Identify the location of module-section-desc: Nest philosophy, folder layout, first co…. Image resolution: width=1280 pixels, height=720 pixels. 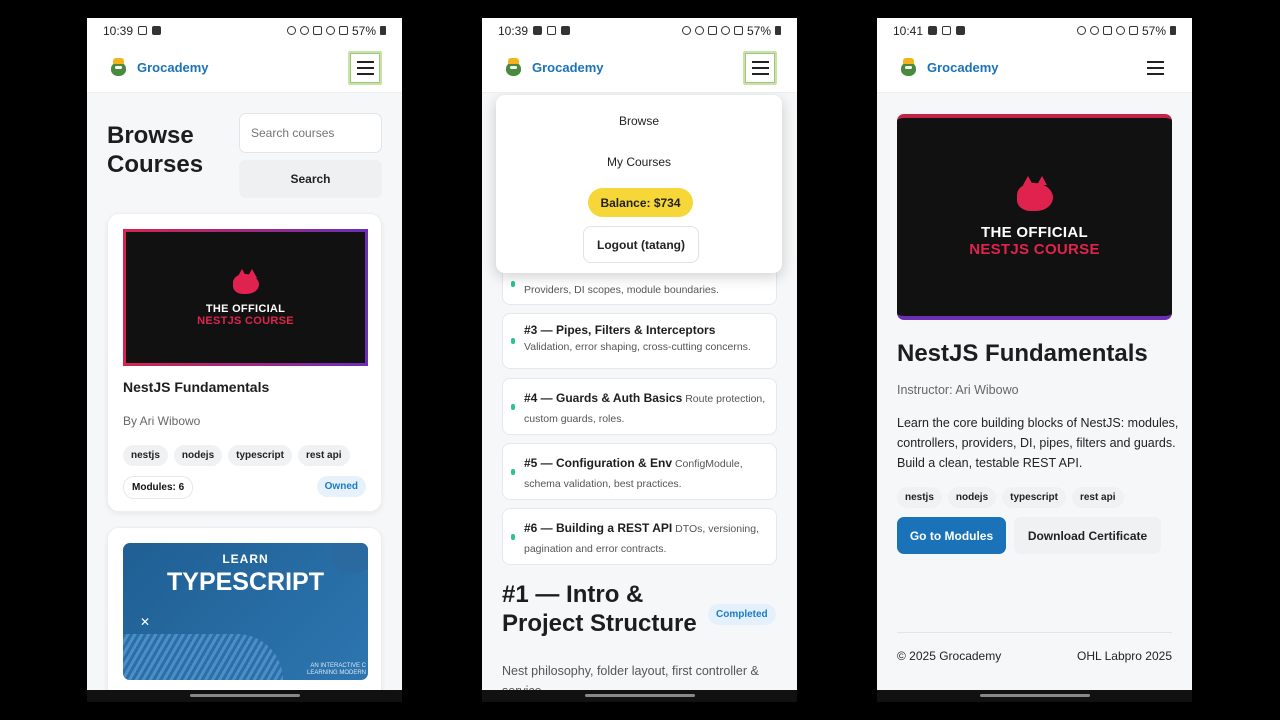
(630, 677).